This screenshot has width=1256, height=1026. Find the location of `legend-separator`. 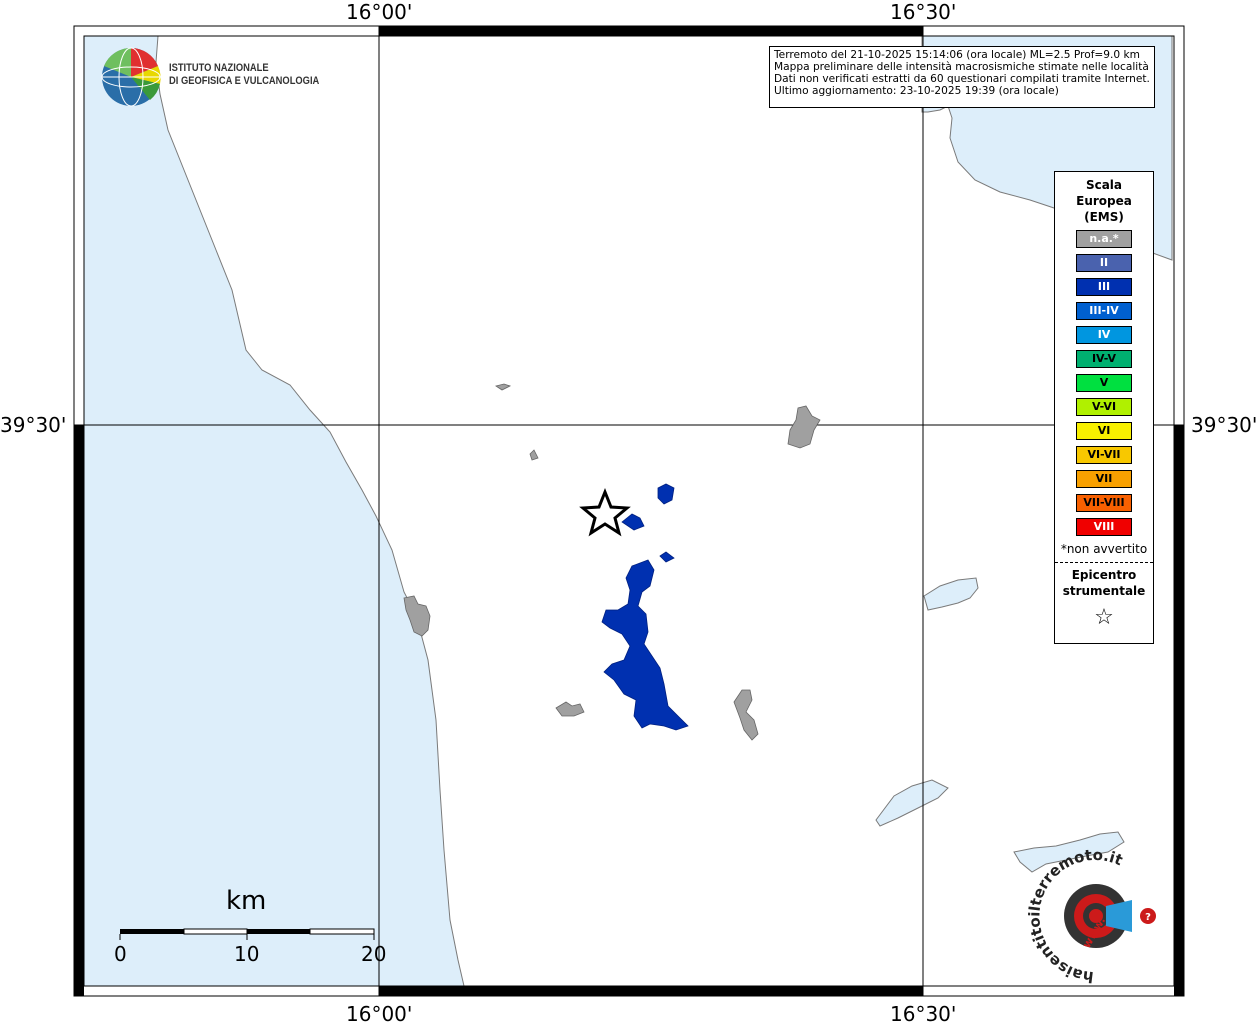

legend-separator is located at coordinates (1104, 562).